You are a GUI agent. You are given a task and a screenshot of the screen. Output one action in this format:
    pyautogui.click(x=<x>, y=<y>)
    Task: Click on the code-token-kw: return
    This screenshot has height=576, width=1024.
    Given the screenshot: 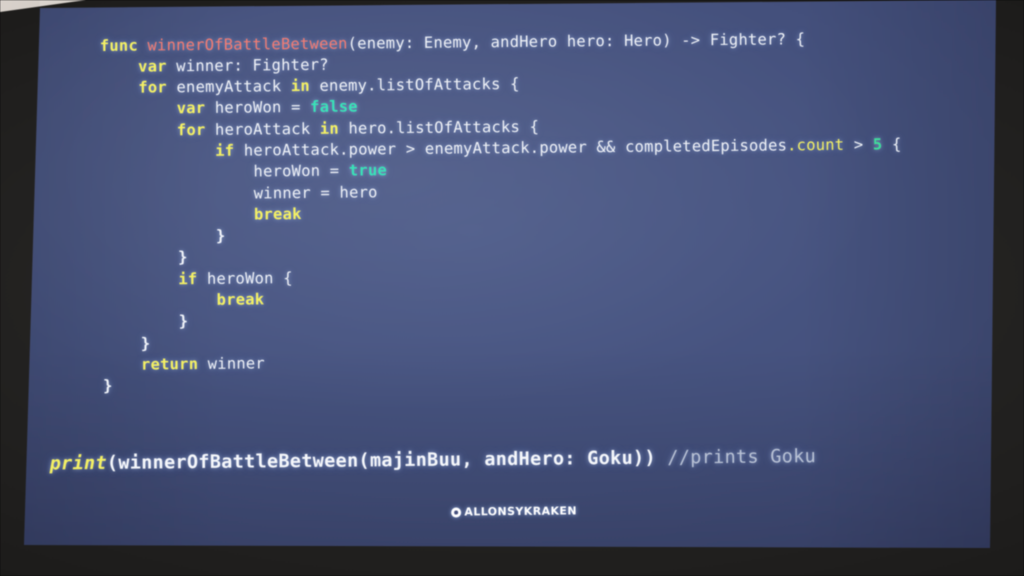 What is the action you would take?
    pyautogui.click(x=174, y=364)
    